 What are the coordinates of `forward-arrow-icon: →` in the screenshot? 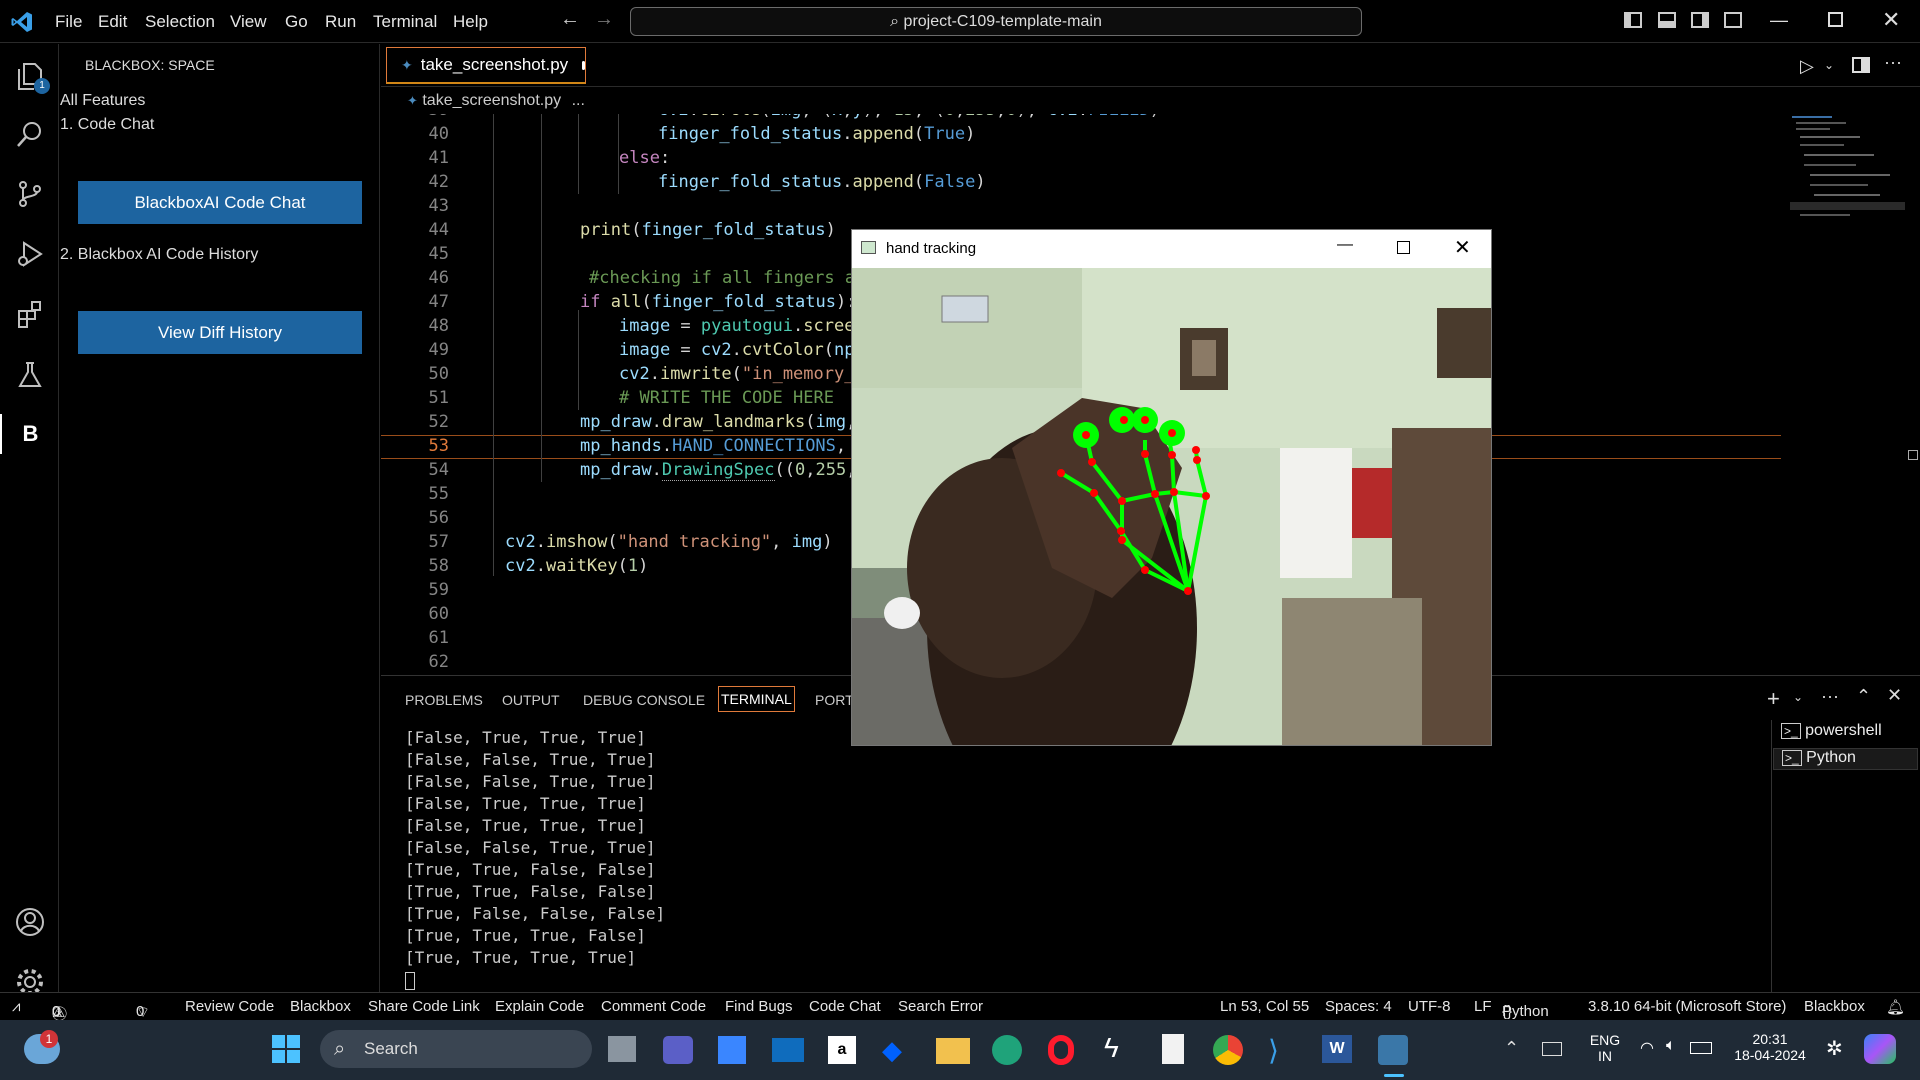 It's located at (604, 19).